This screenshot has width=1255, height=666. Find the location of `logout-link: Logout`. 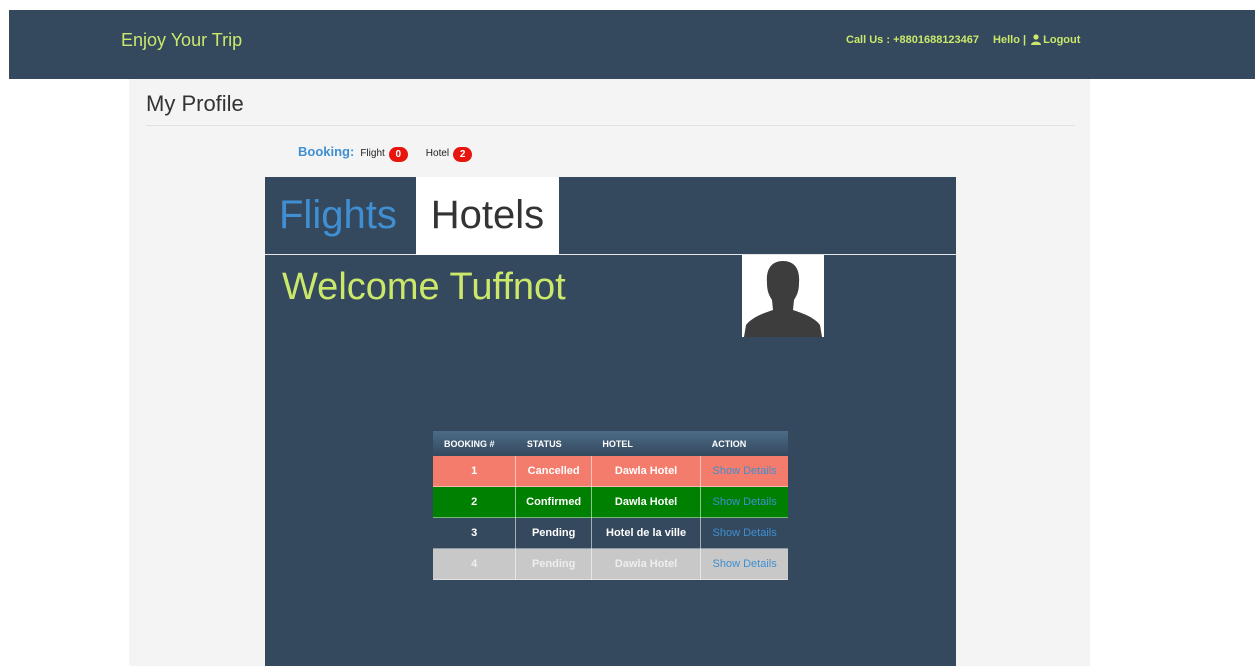

logout-link: Logout is located at coordinates (1061, 40).